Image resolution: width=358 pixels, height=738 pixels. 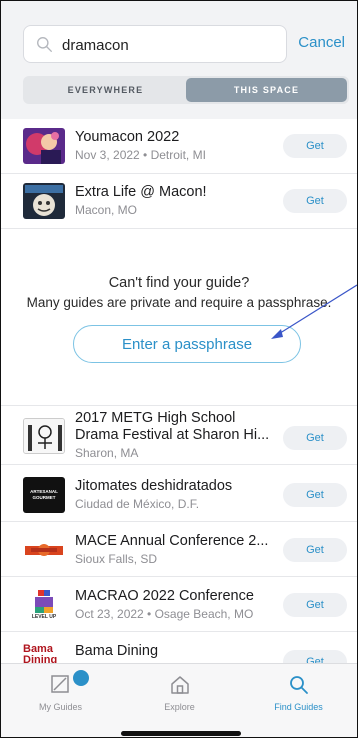 What do you see at coordinates (187, 344) in the screenshot?
I see `enter-passphrase-button: Enter a passphrase` at bounding box center [187, 344].